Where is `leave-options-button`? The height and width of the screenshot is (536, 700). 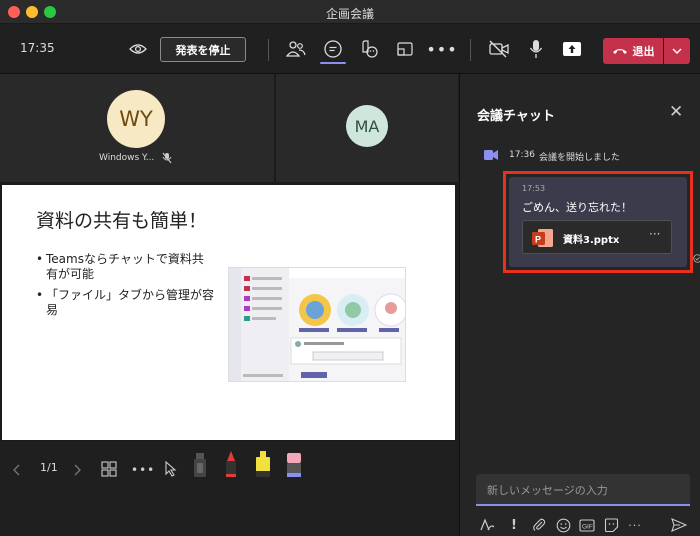
leave-options-button is located at coordinates (677, 51).